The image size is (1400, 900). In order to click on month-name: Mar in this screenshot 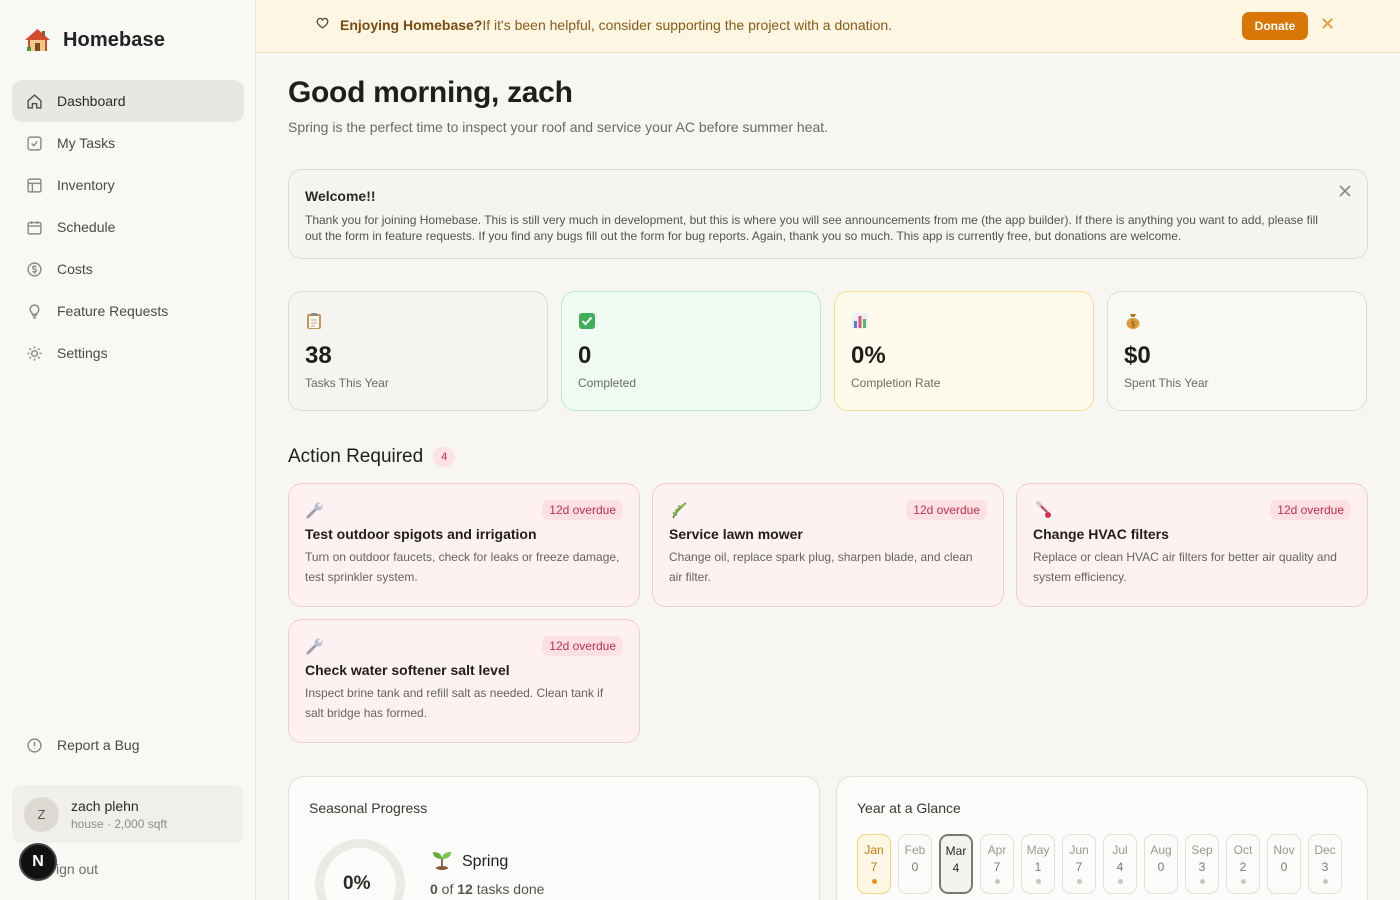, I will do `click(956, 851)`.